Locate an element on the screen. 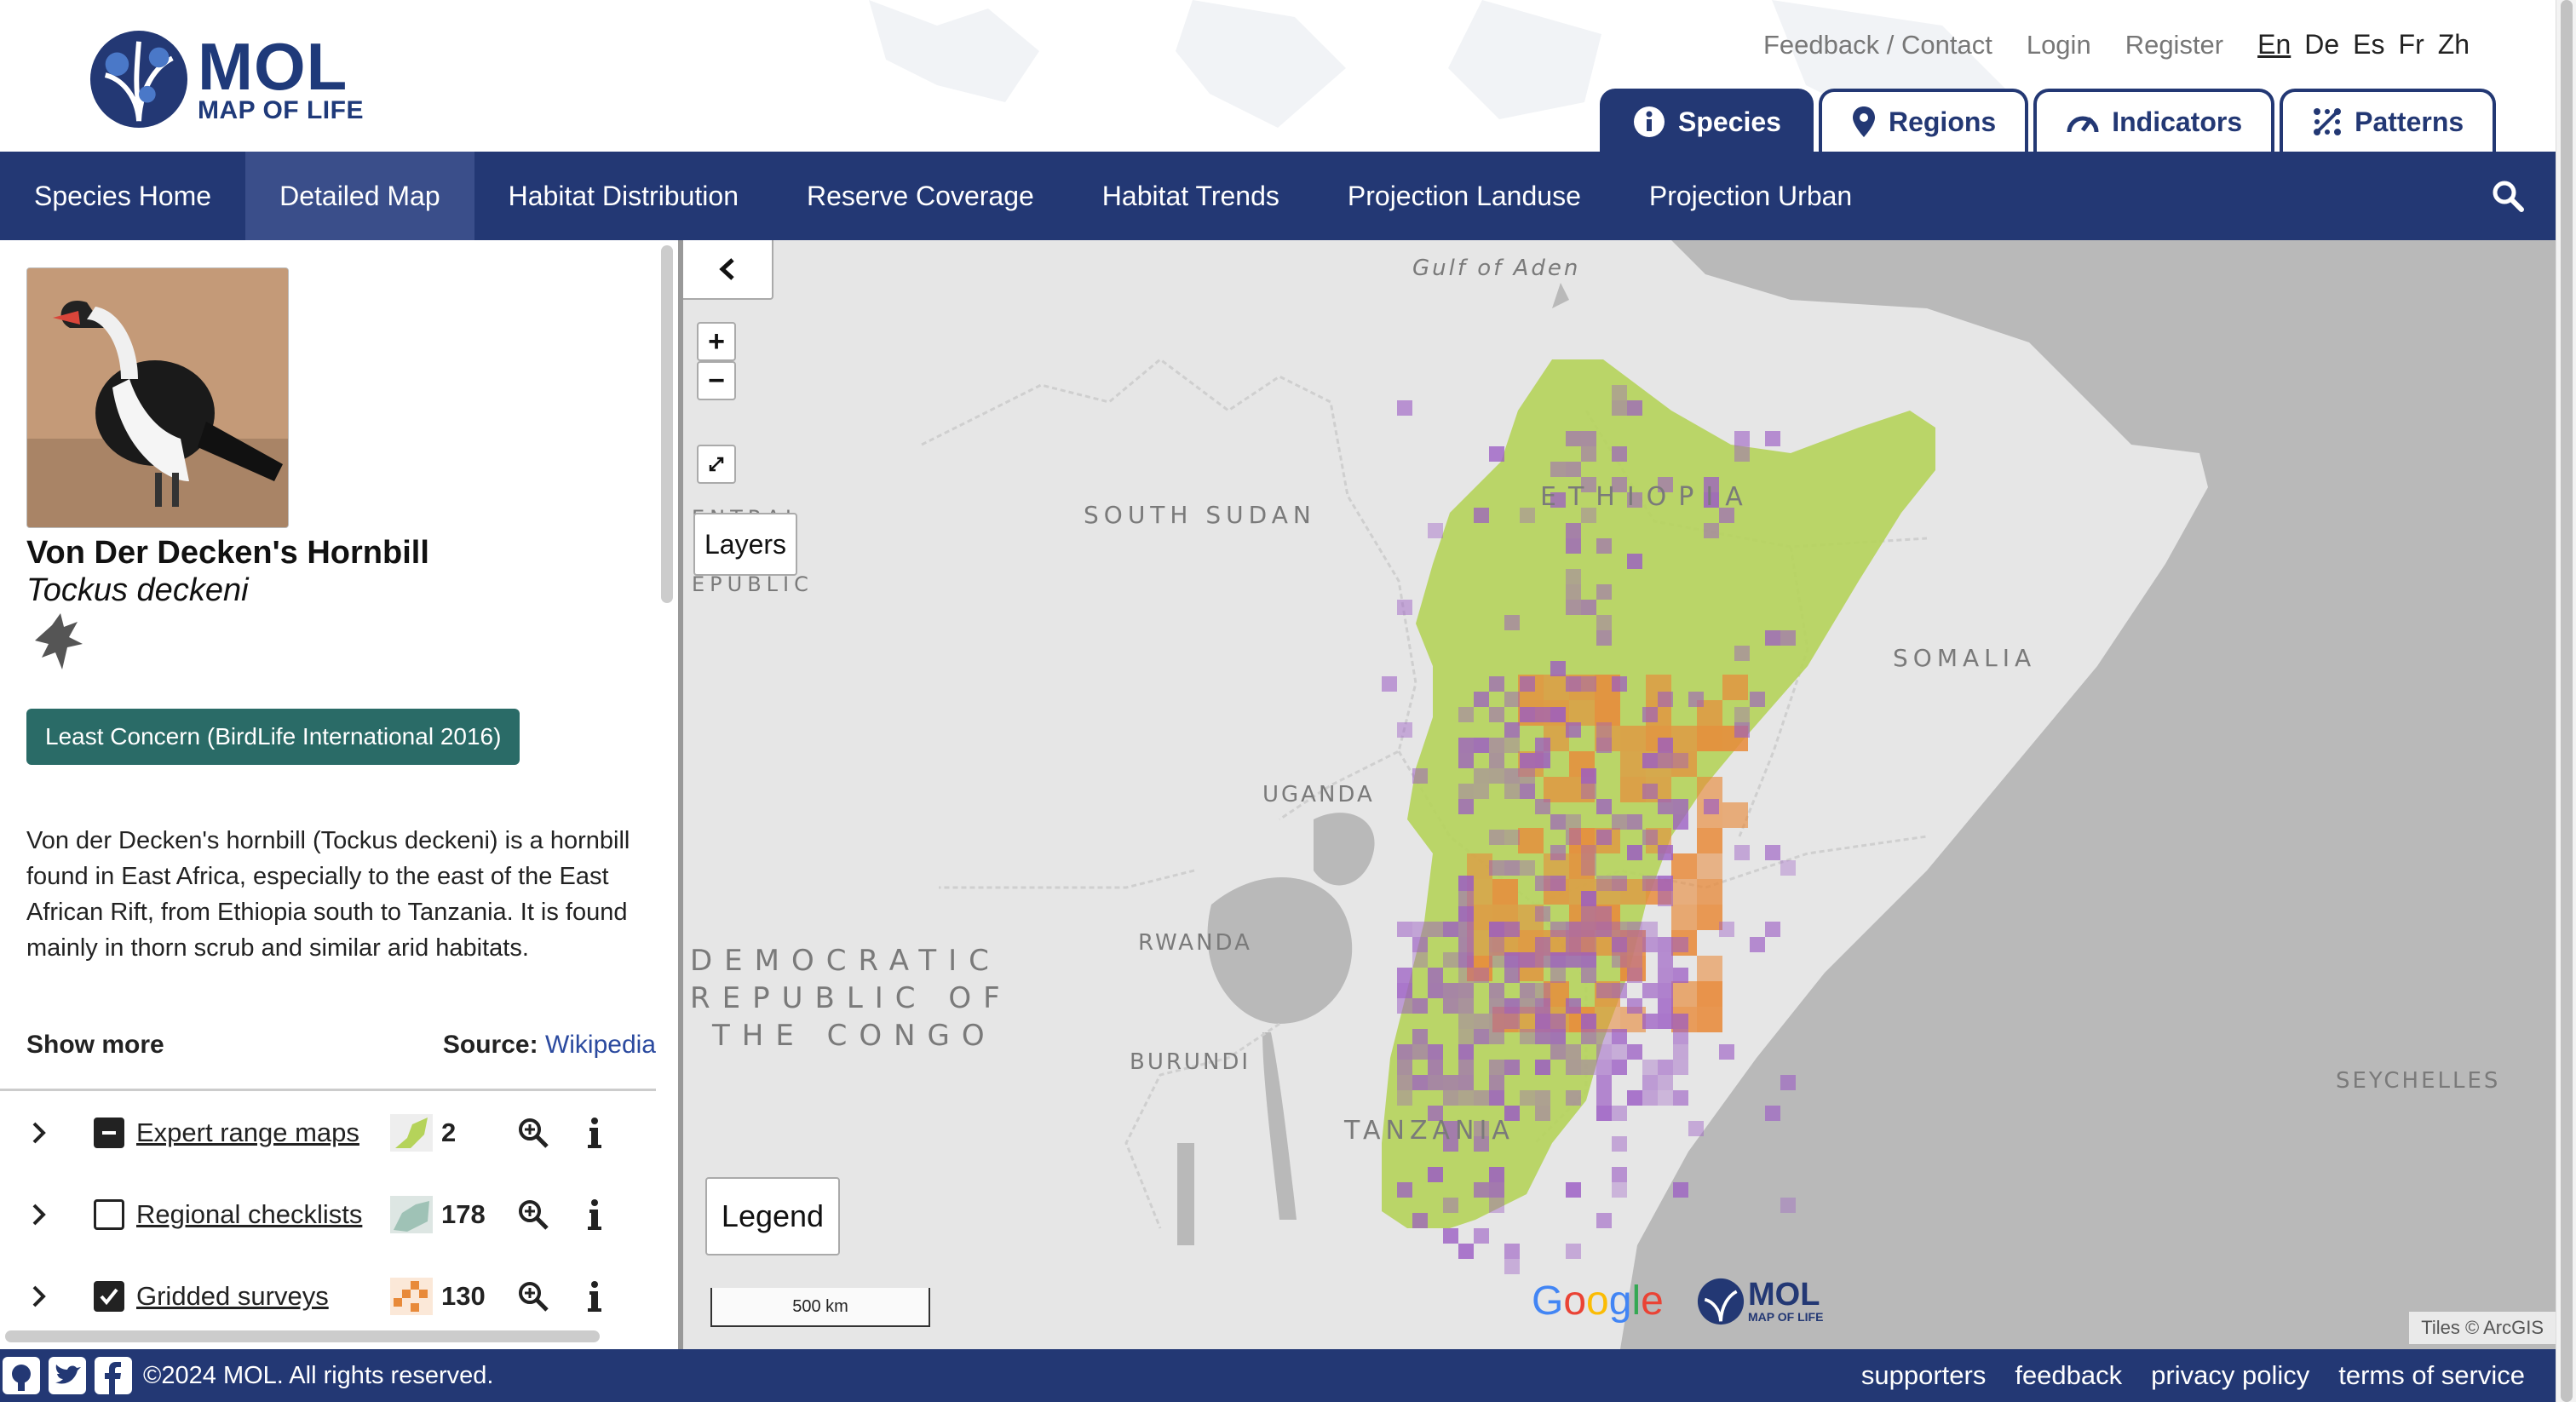  layer-count: 130 is located at coordinates (464, 1296).